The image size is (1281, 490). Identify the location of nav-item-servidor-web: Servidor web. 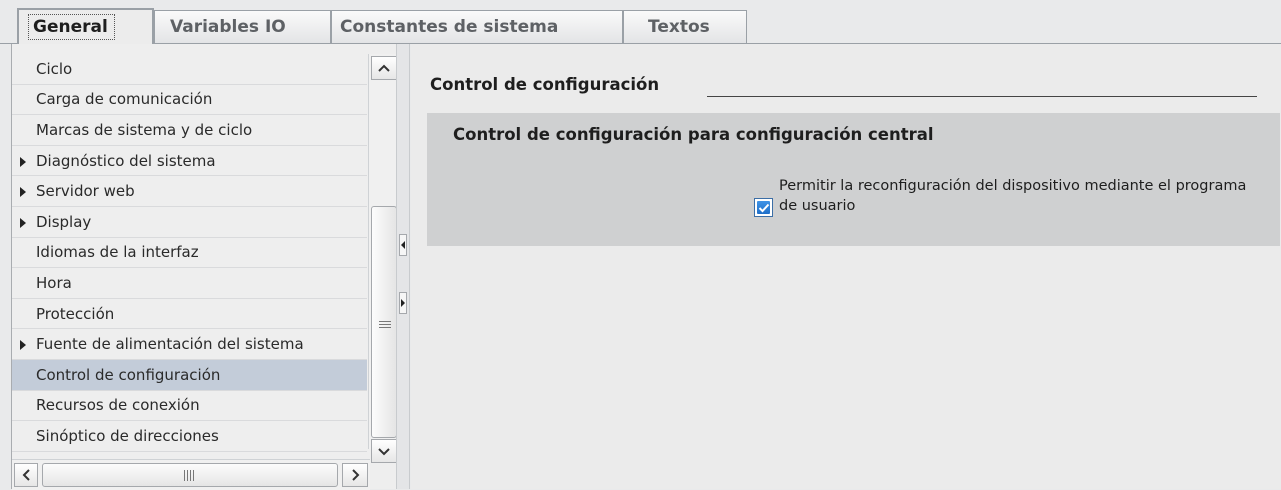
(189, 191).